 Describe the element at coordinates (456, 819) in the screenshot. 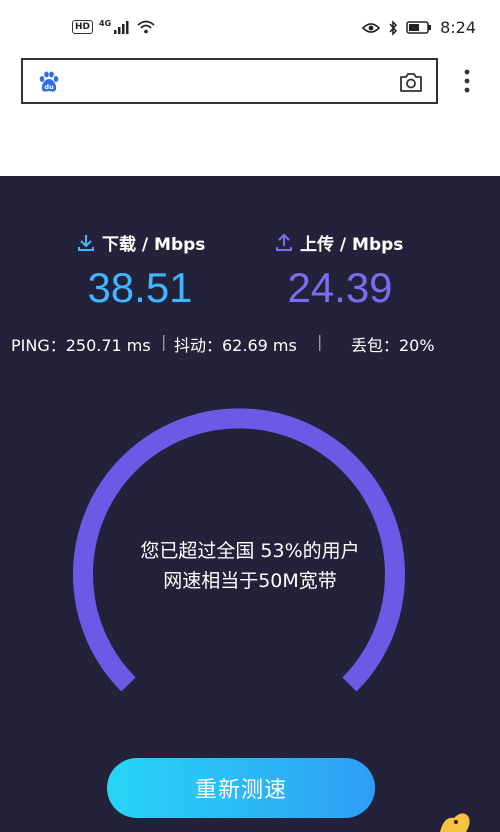

I see `mascot-icon` at that location.